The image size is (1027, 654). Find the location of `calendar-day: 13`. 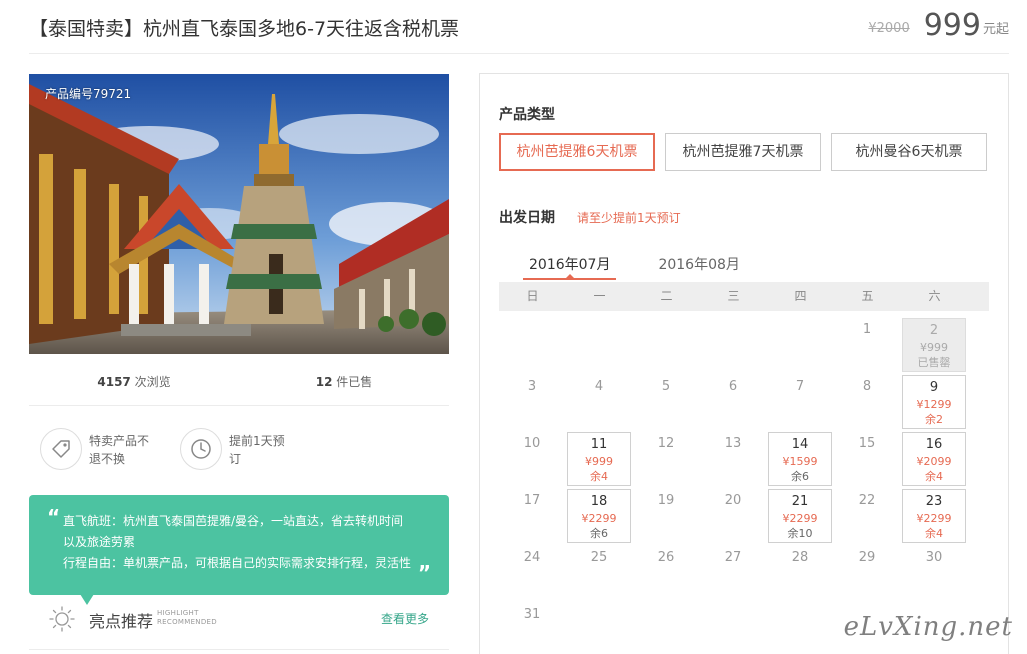

calendar-day: 13 is located at coordinates (733, 459).